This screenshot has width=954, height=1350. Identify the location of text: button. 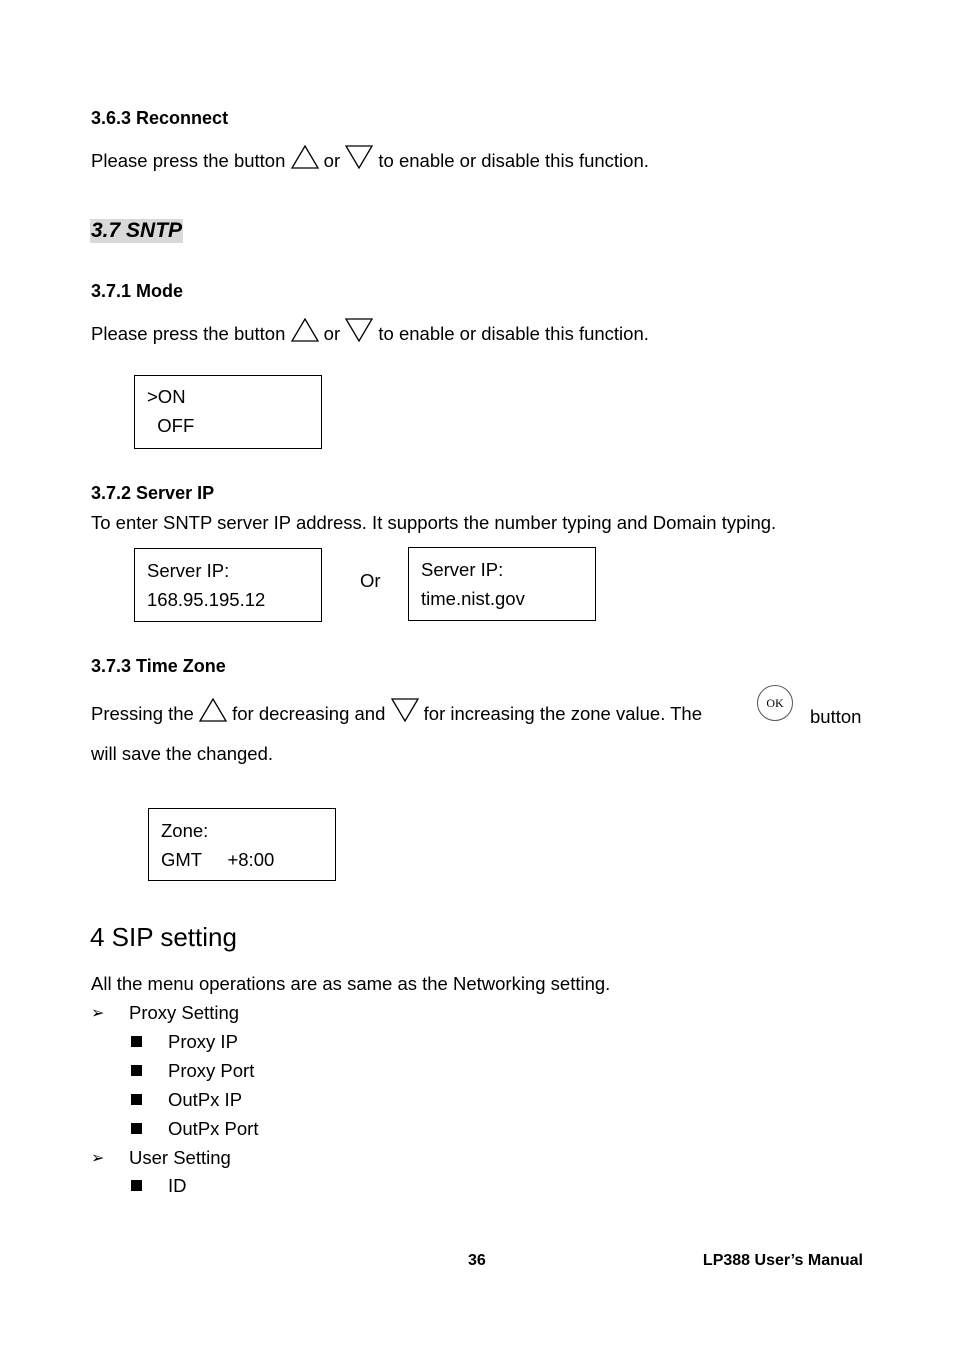
(836, 716).